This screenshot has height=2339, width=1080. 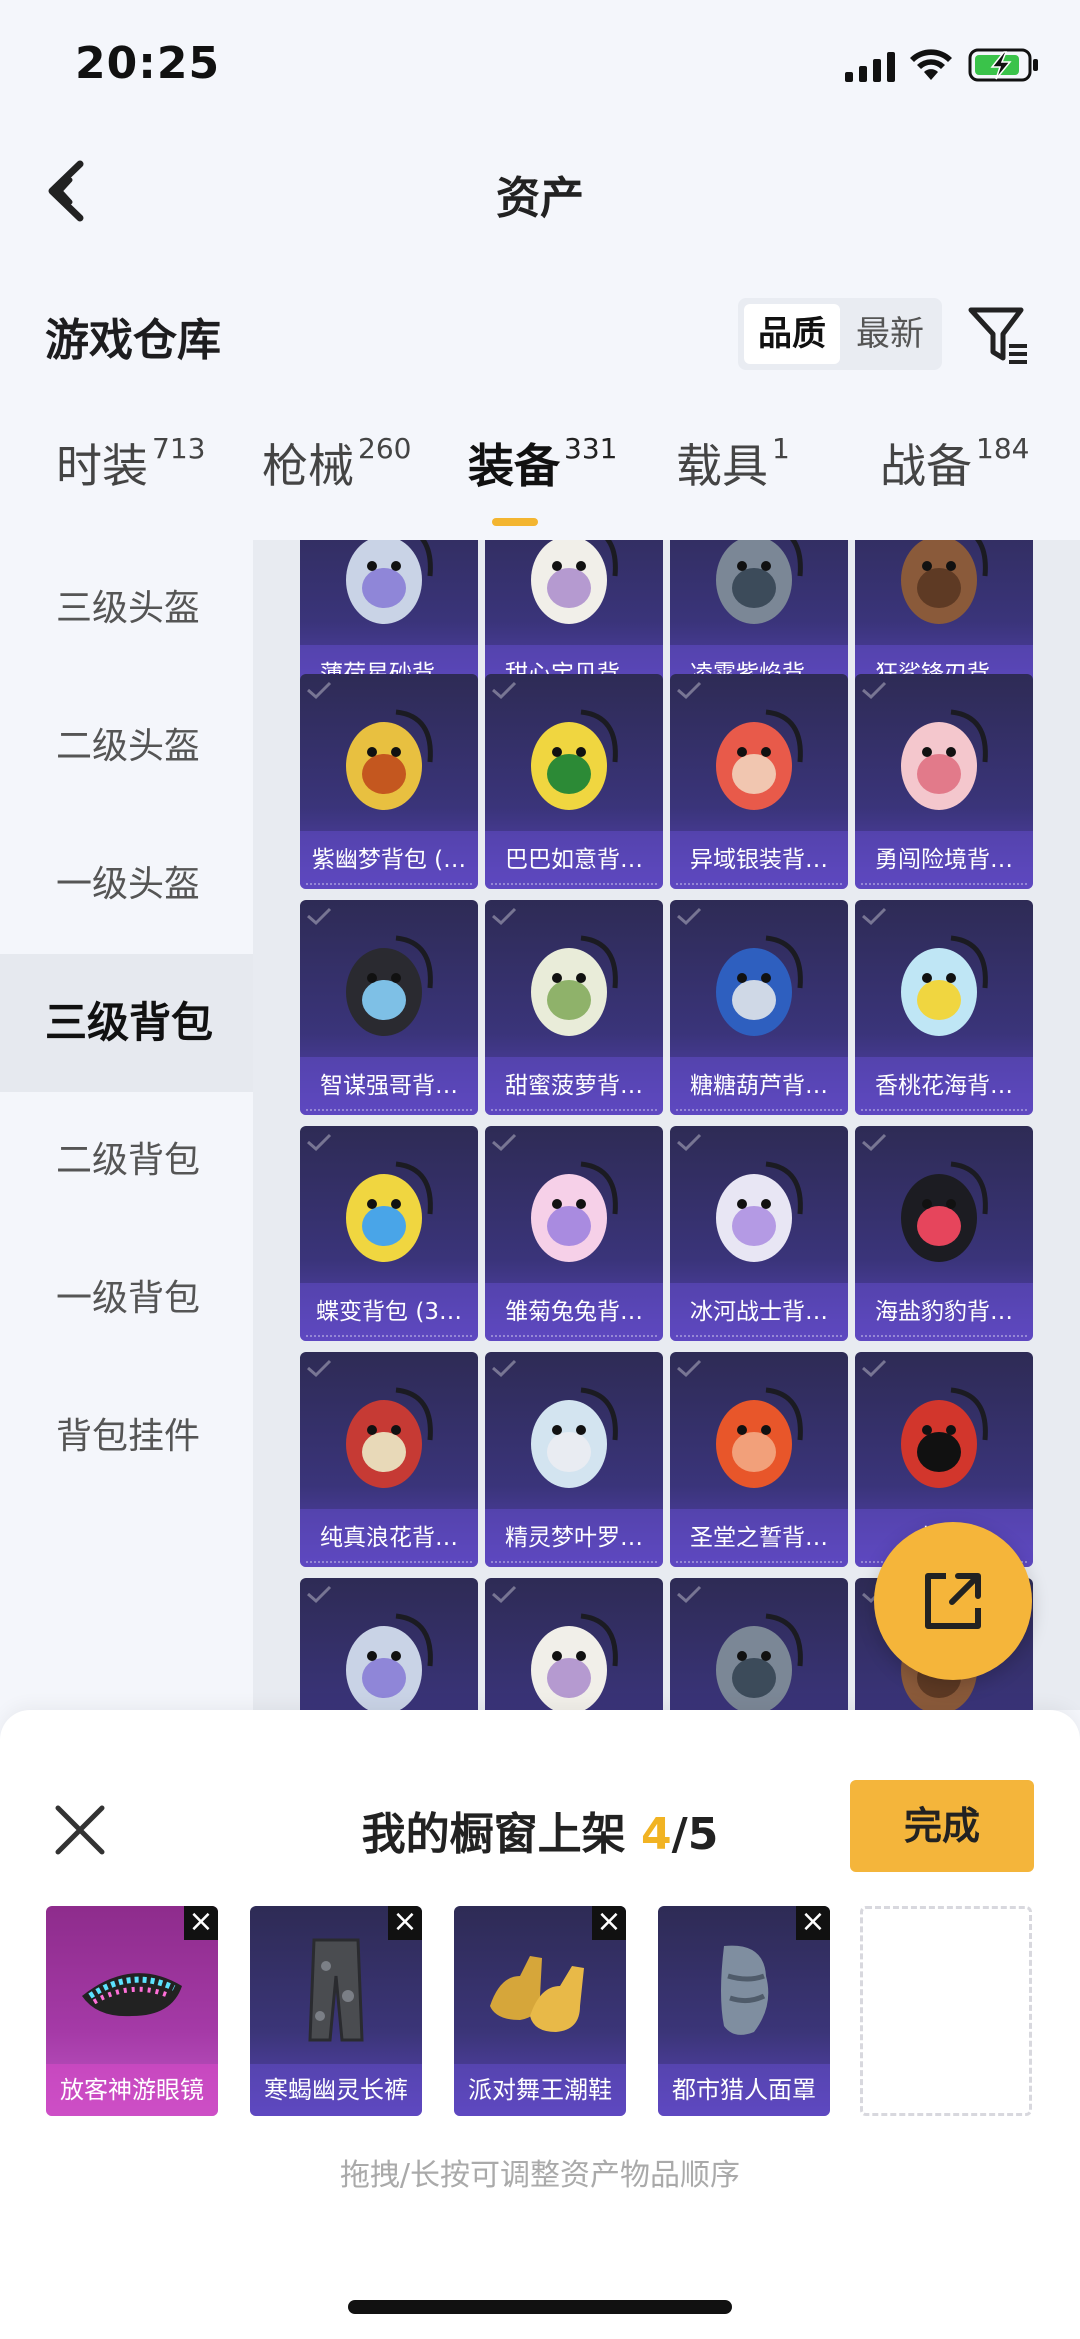 I want to click on done-button: 完成, so click(x=942, y=1826).